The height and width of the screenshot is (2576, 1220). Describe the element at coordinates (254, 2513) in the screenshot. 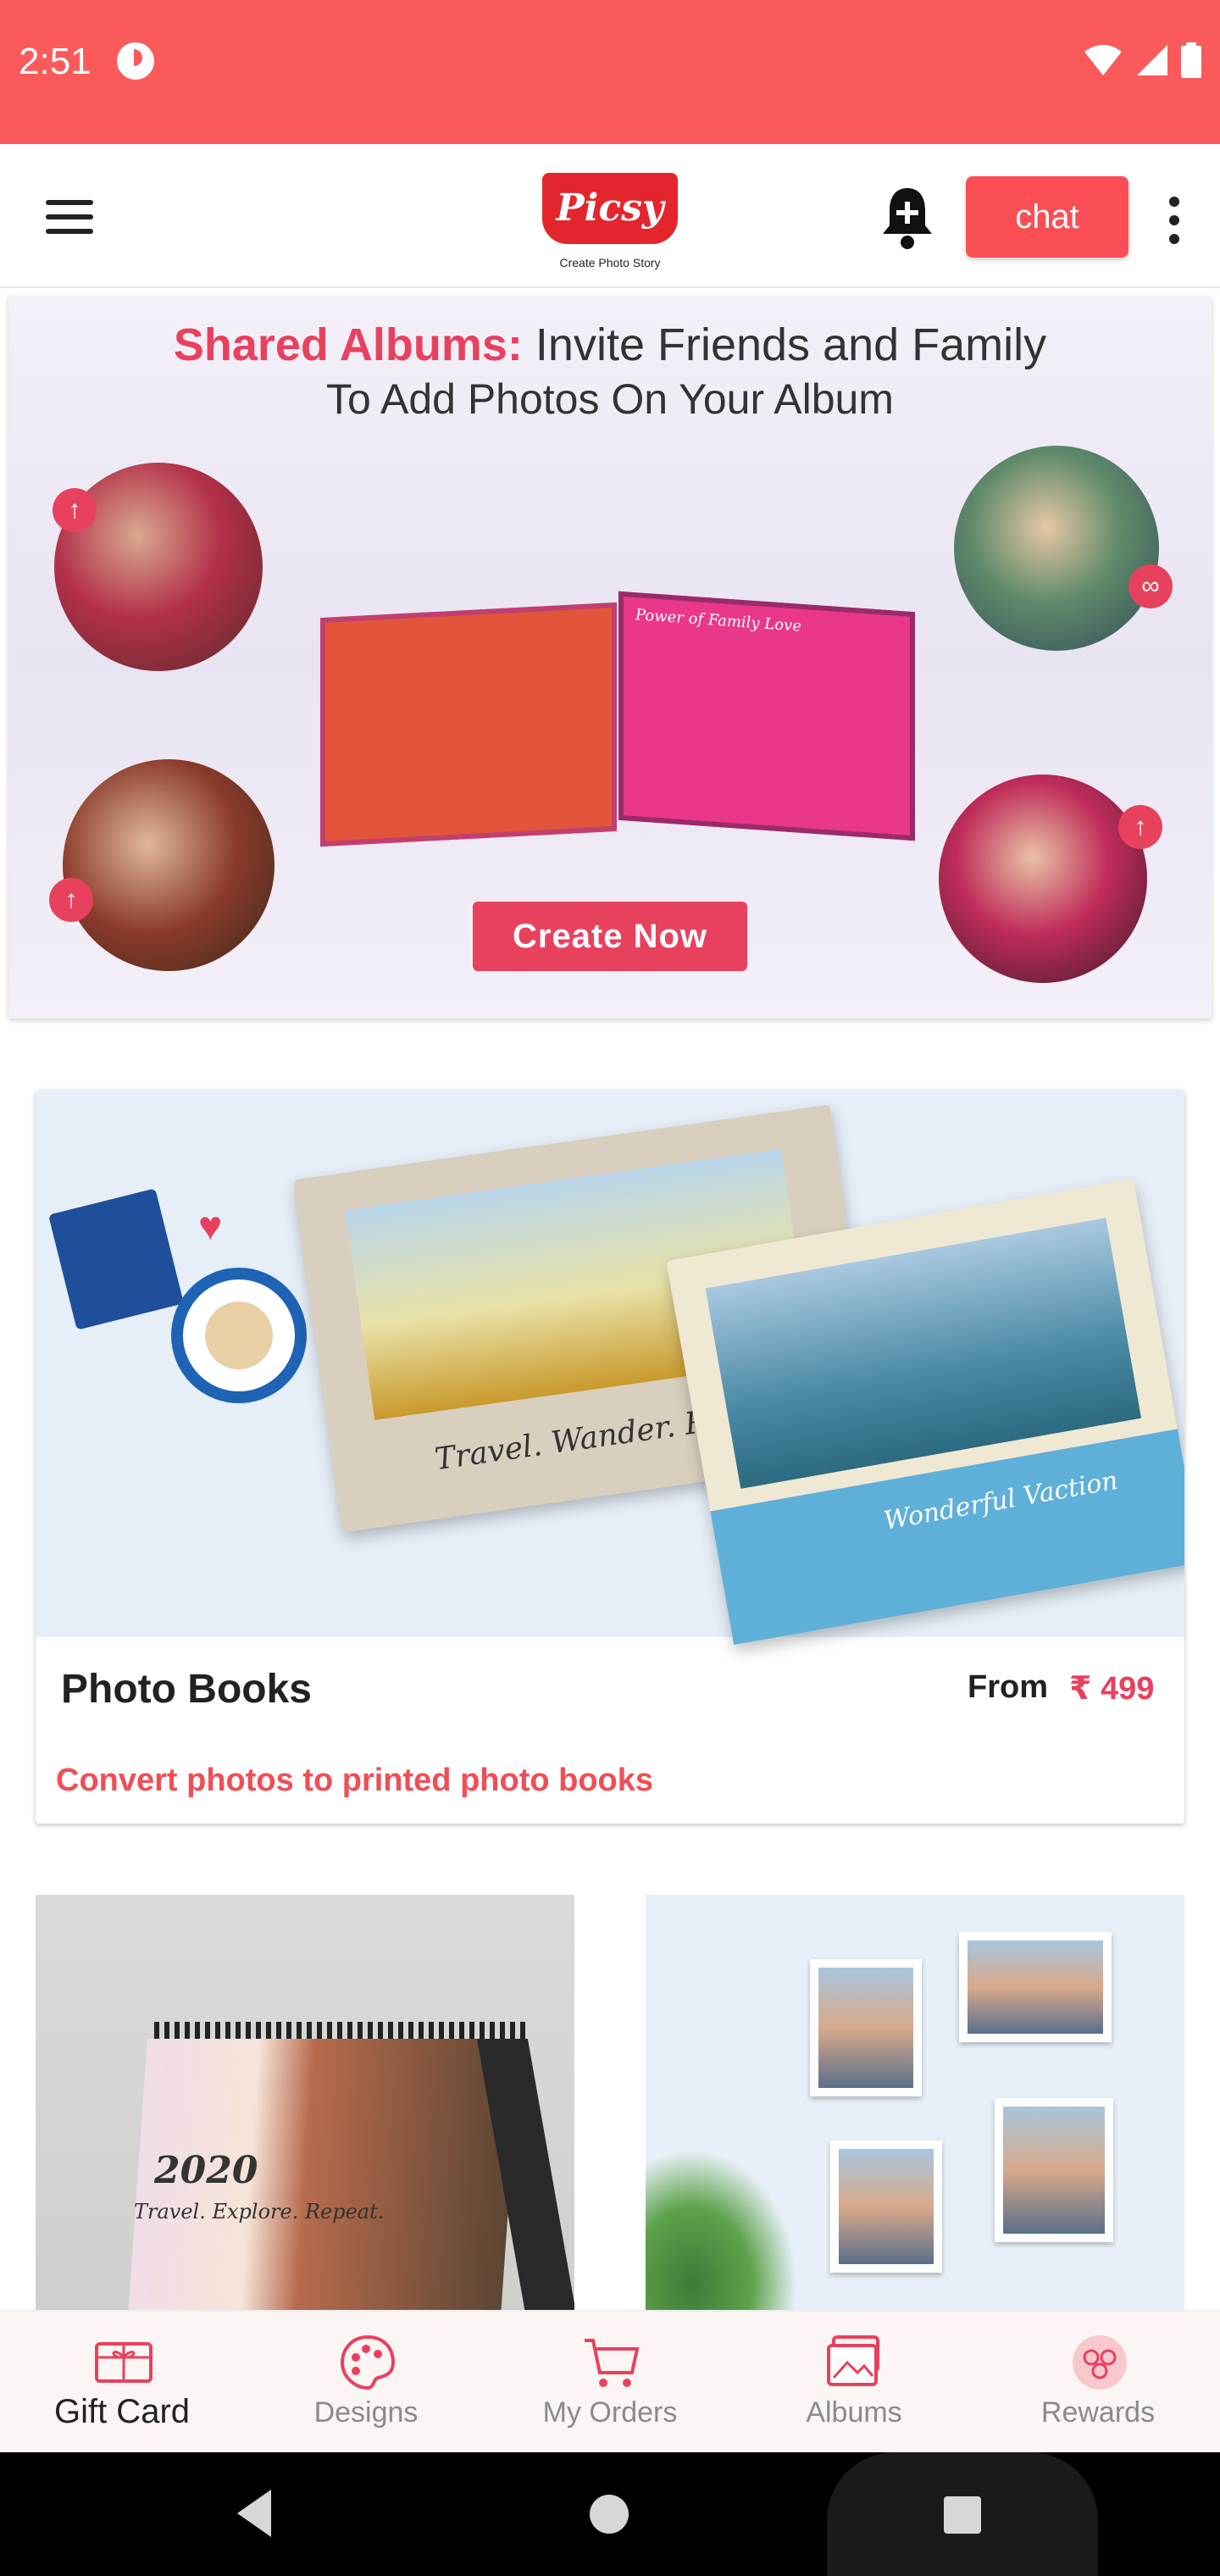

I see `back-icon` at that location.